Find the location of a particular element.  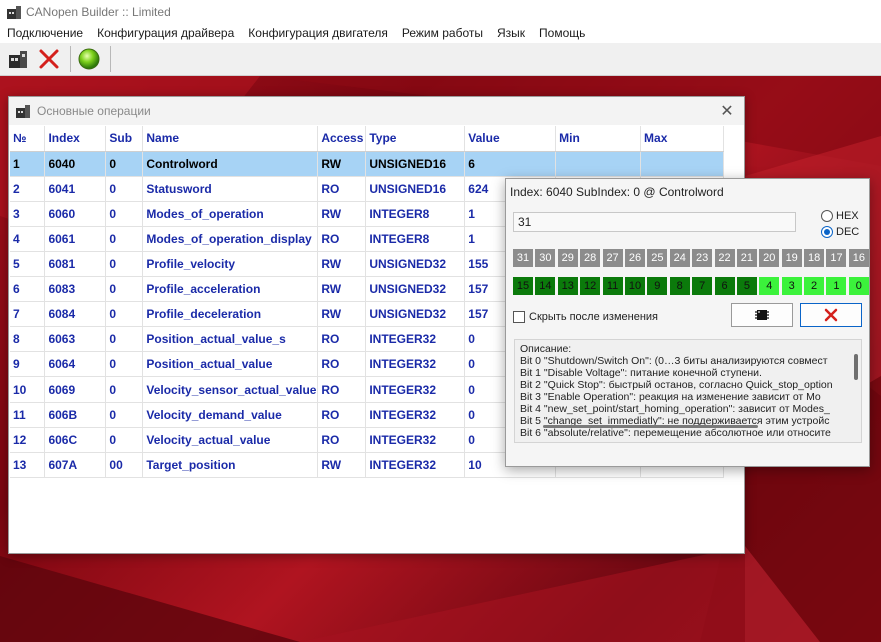

cell-max is located at coordinates (682, 164).